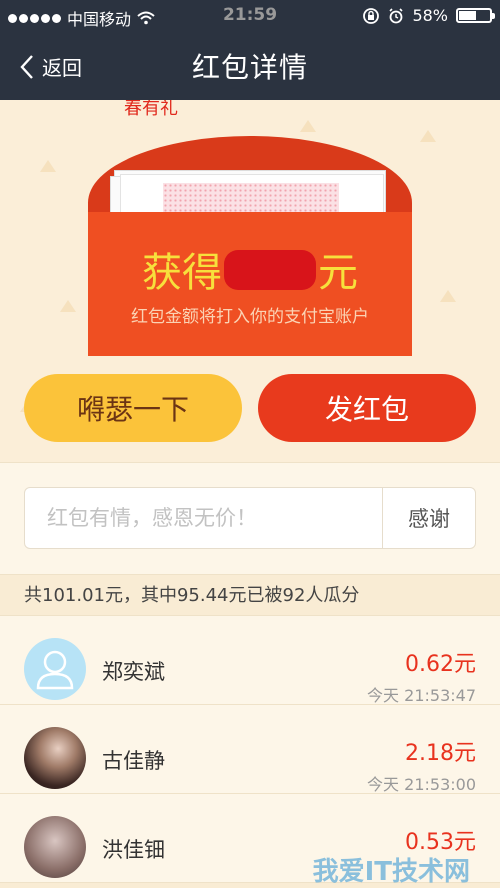  Describe the element at coordinates (250, 16) in the screenshot. I see `status-bar: 中国移动 21:59 58%` at that location.